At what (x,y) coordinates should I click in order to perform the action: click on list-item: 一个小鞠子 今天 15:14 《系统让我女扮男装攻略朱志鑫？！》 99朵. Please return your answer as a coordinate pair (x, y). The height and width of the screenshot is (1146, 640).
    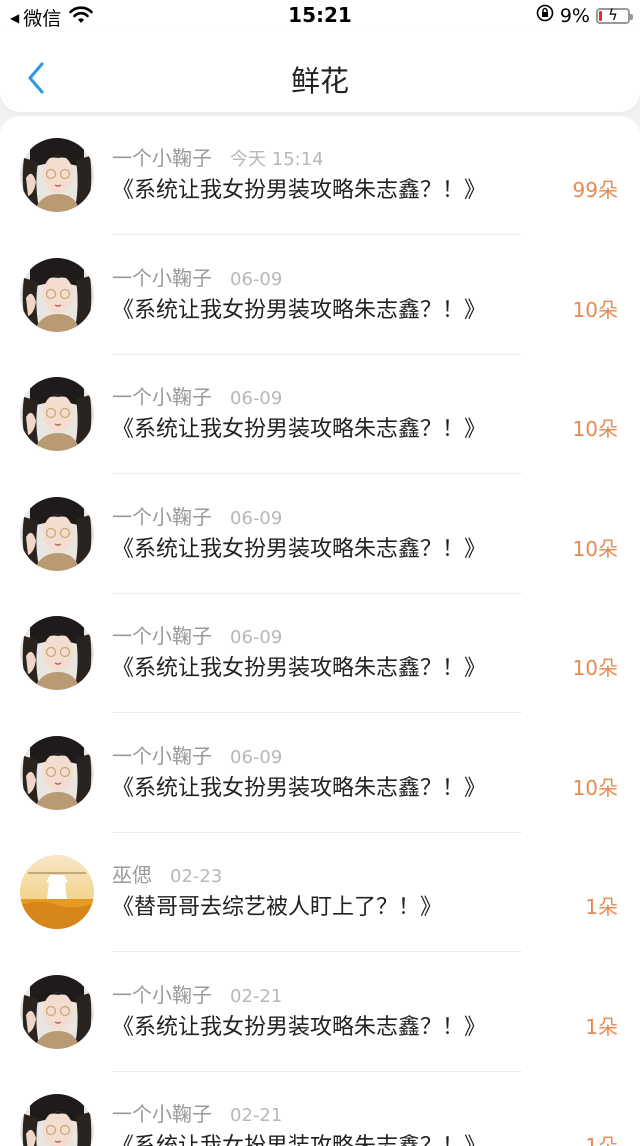
    Looking at the image, I should click on (320, 175).